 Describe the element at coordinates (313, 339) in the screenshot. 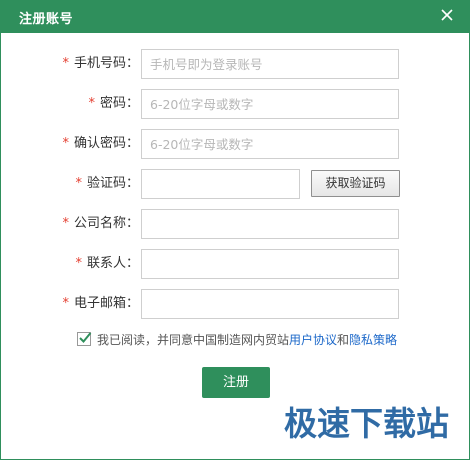

I see `user-agreement-link: 用户协议` at that location.